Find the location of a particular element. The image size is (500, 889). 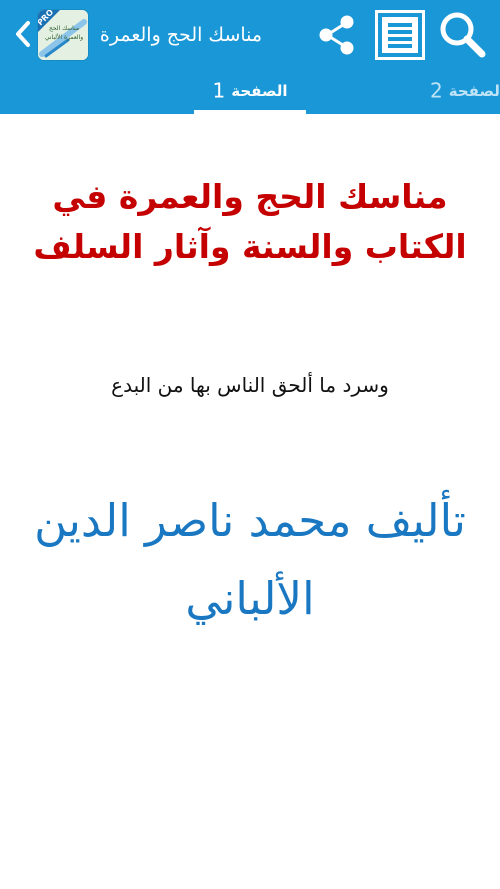

book-subtitle: وسرد ما ألحق الناس بها من البدع is located at coordinates (250, 385).